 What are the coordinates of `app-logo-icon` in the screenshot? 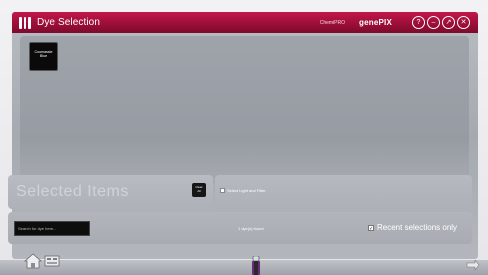 It's located at (25, 22).